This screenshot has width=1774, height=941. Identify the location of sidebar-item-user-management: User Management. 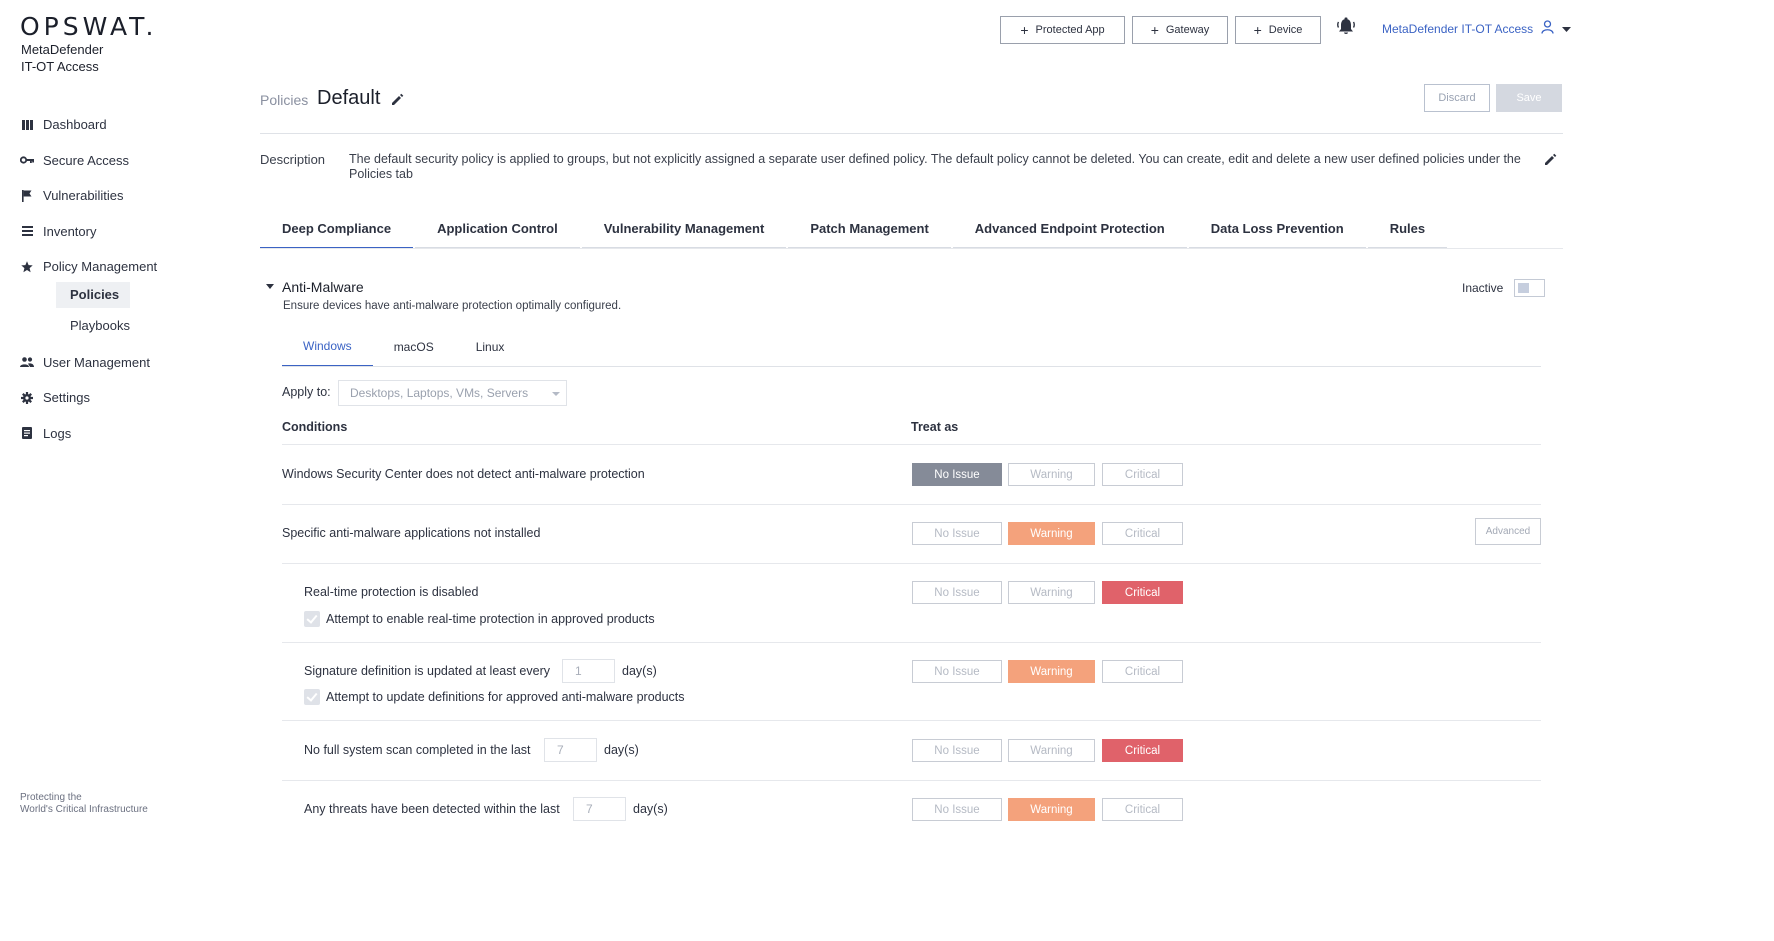
(120, 363).